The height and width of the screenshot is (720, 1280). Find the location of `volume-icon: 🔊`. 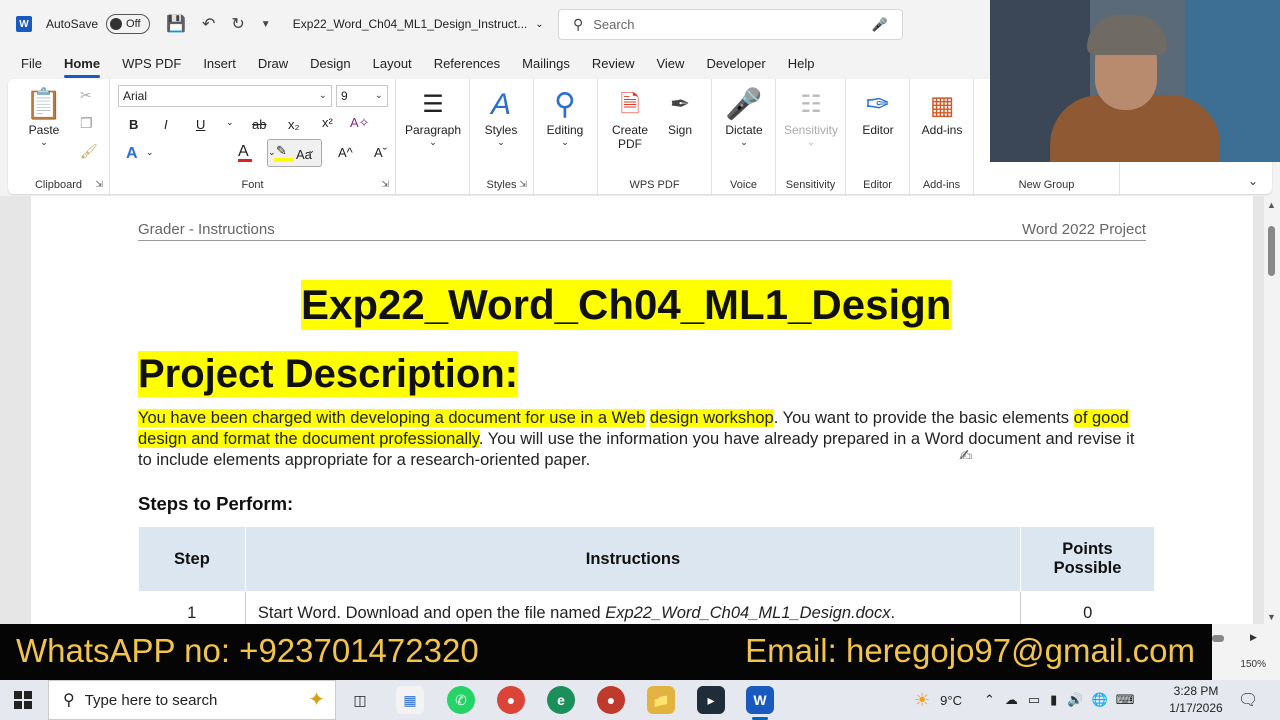

volume-icon: 🔊 is located at coordinates (1075, 700).